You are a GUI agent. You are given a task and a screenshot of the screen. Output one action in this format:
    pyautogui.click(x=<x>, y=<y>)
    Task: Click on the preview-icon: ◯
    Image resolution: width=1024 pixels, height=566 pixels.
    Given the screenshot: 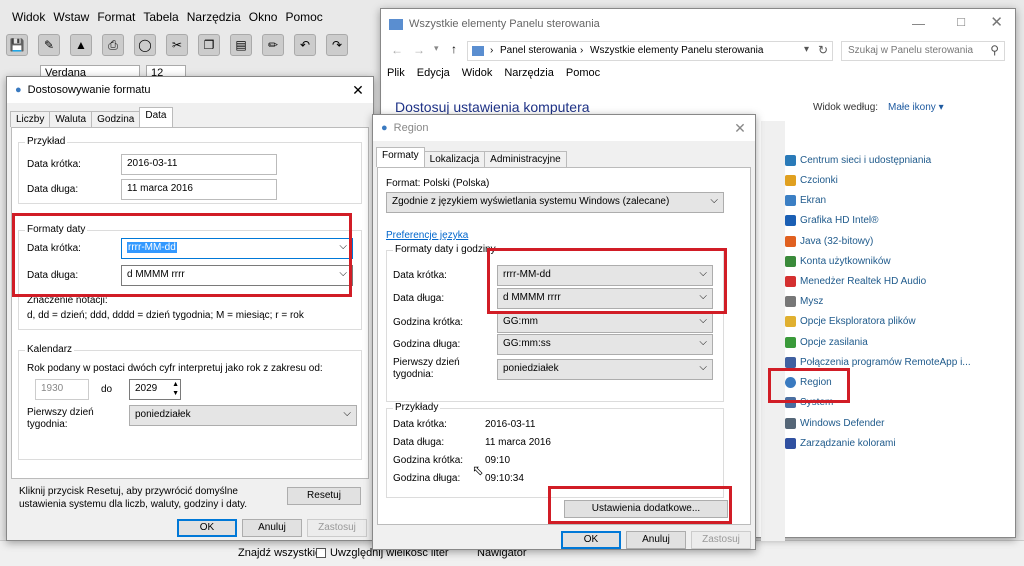 What is the action you would take?
    pyautogui.click(x=145, y=45)
    